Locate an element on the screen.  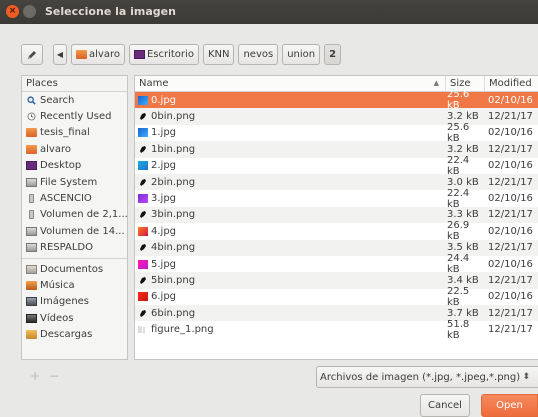
file-name-cell: 0bin.png is located at coordinates (290, 116).